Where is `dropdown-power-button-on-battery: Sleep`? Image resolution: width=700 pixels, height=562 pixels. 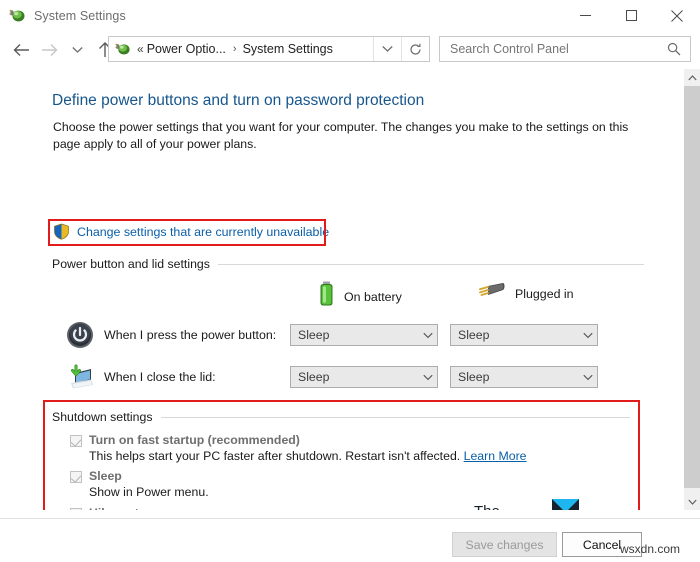 dropdown-power-button-on-battery: Sleep is located at coordinates (364, 335).